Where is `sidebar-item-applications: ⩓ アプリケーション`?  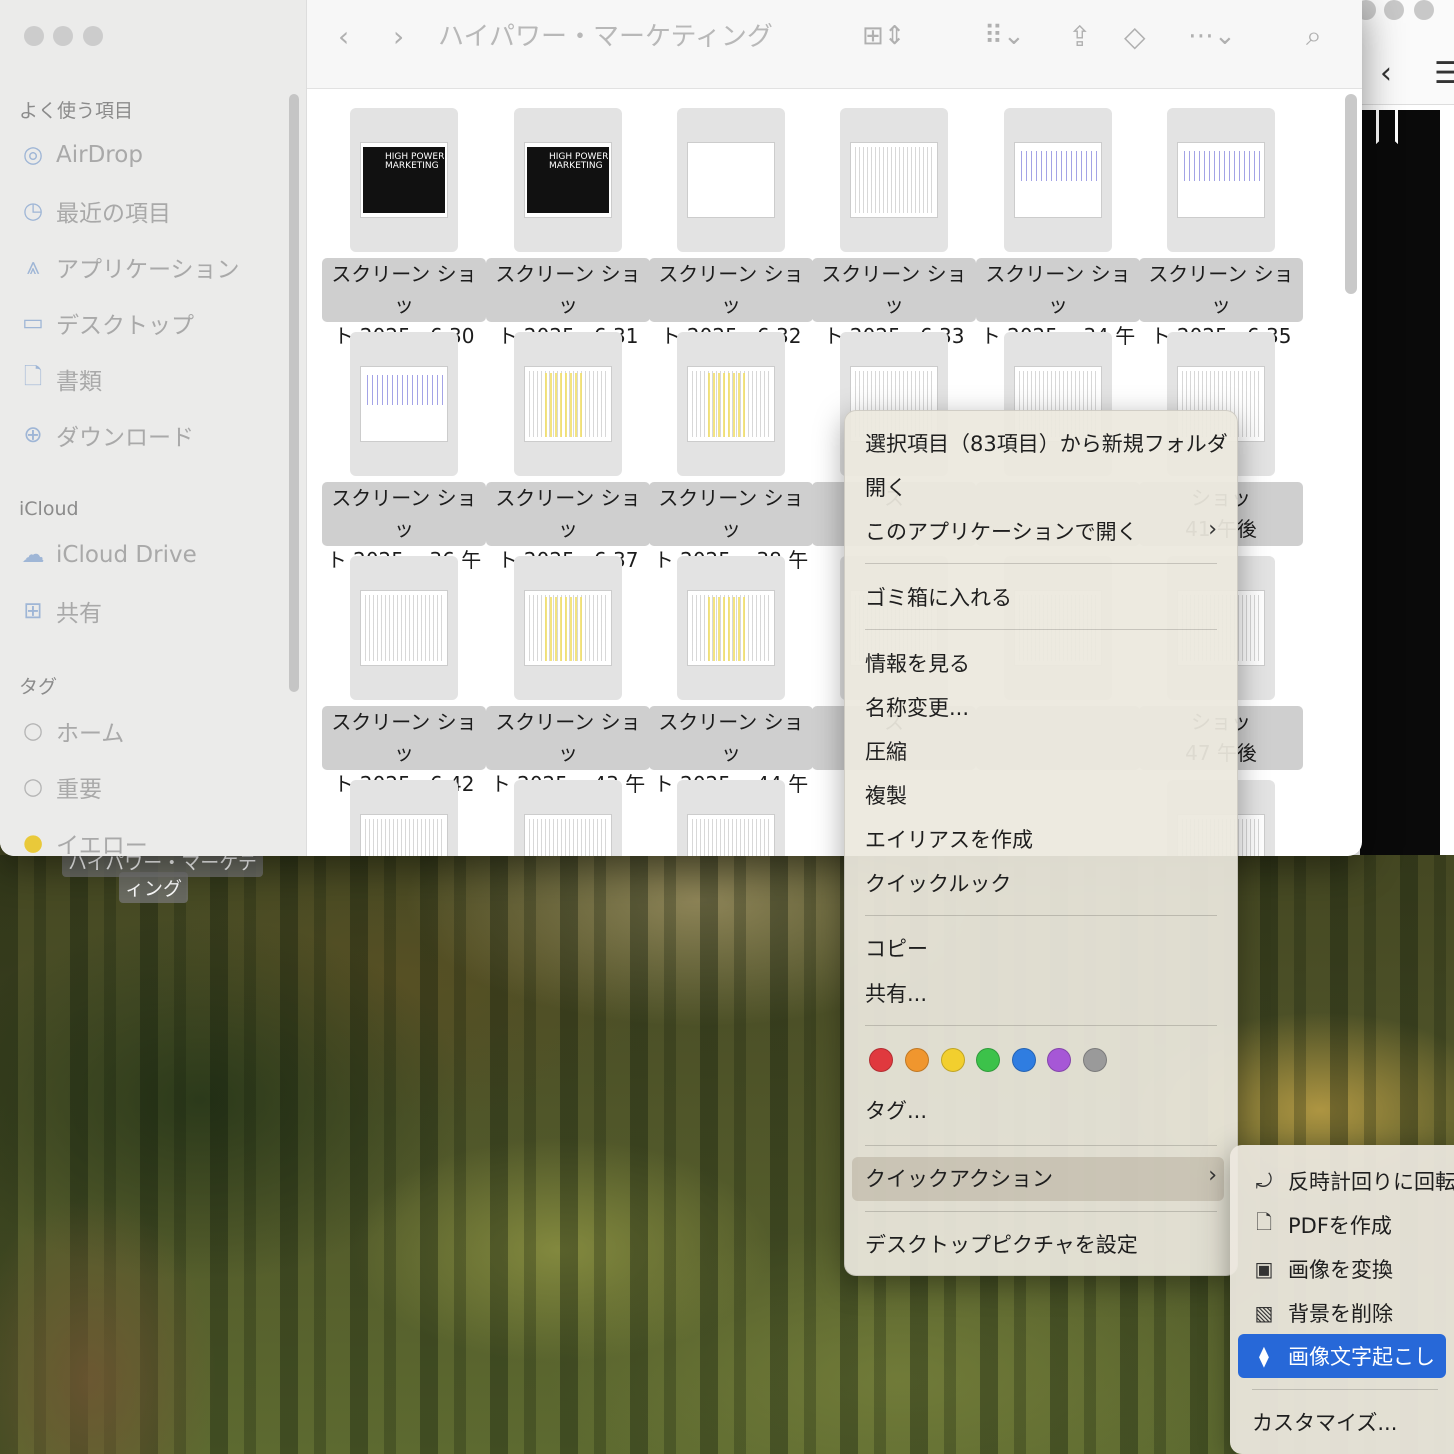 sidebar-item-applications: ⩓ アプリケーション is located at coordinates (130, 267).